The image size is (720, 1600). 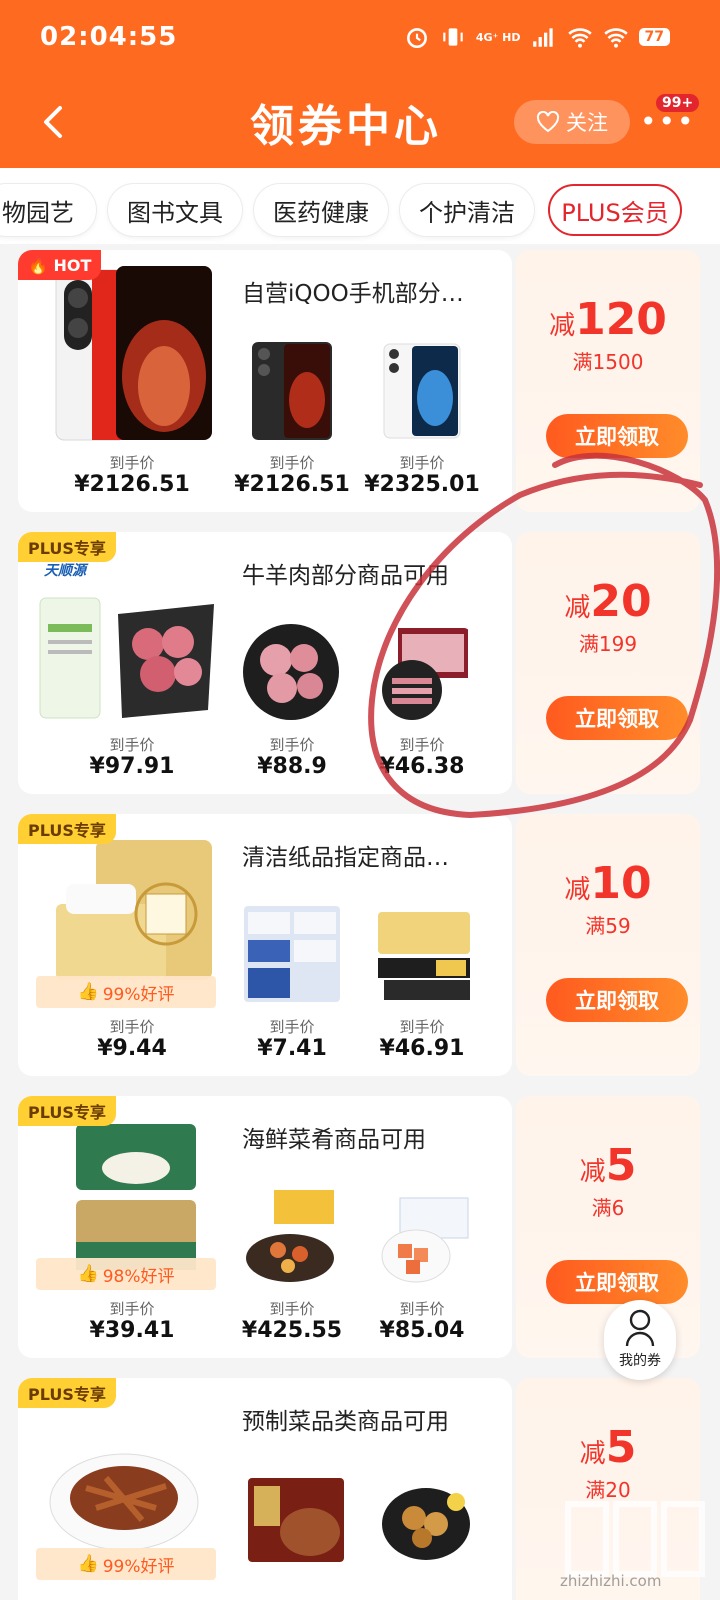 I want to click on category-bar: 物园艺 图书文具 医药健康 个护清洁 PLUS会员, so click(x=360, y=206).